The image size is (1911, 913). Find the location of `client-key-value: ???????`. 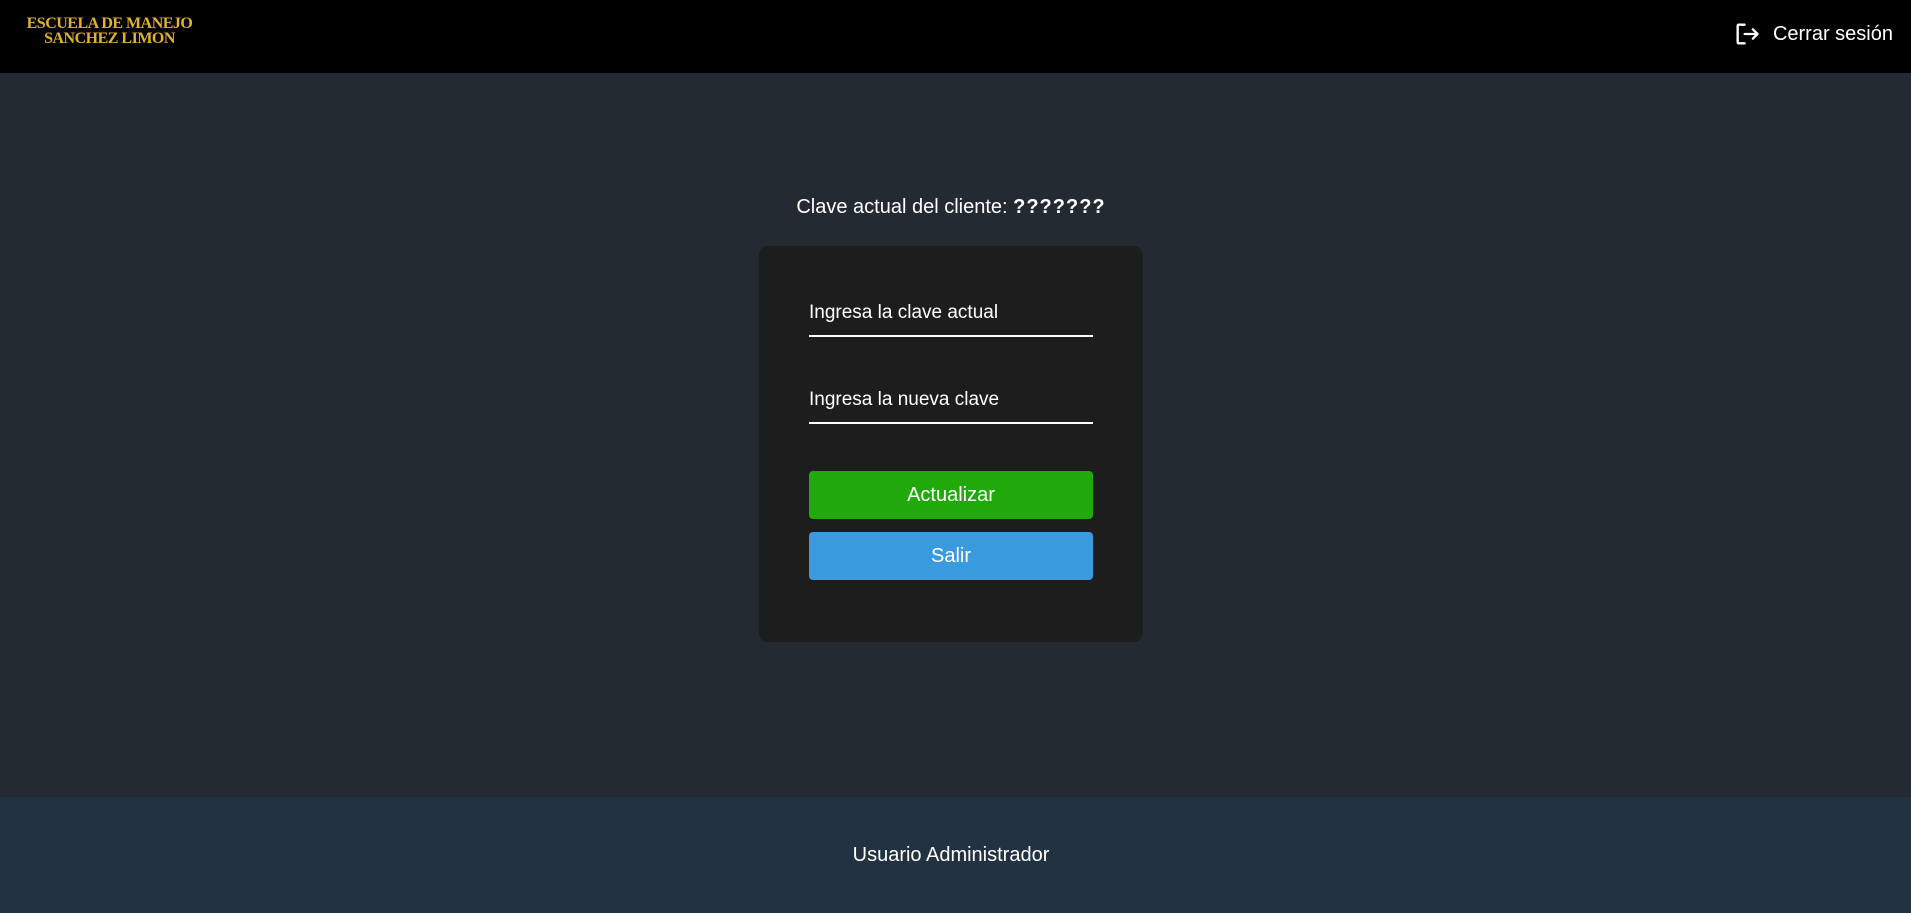

client-key-value: ??????? is located at coordinates (1059, 207).